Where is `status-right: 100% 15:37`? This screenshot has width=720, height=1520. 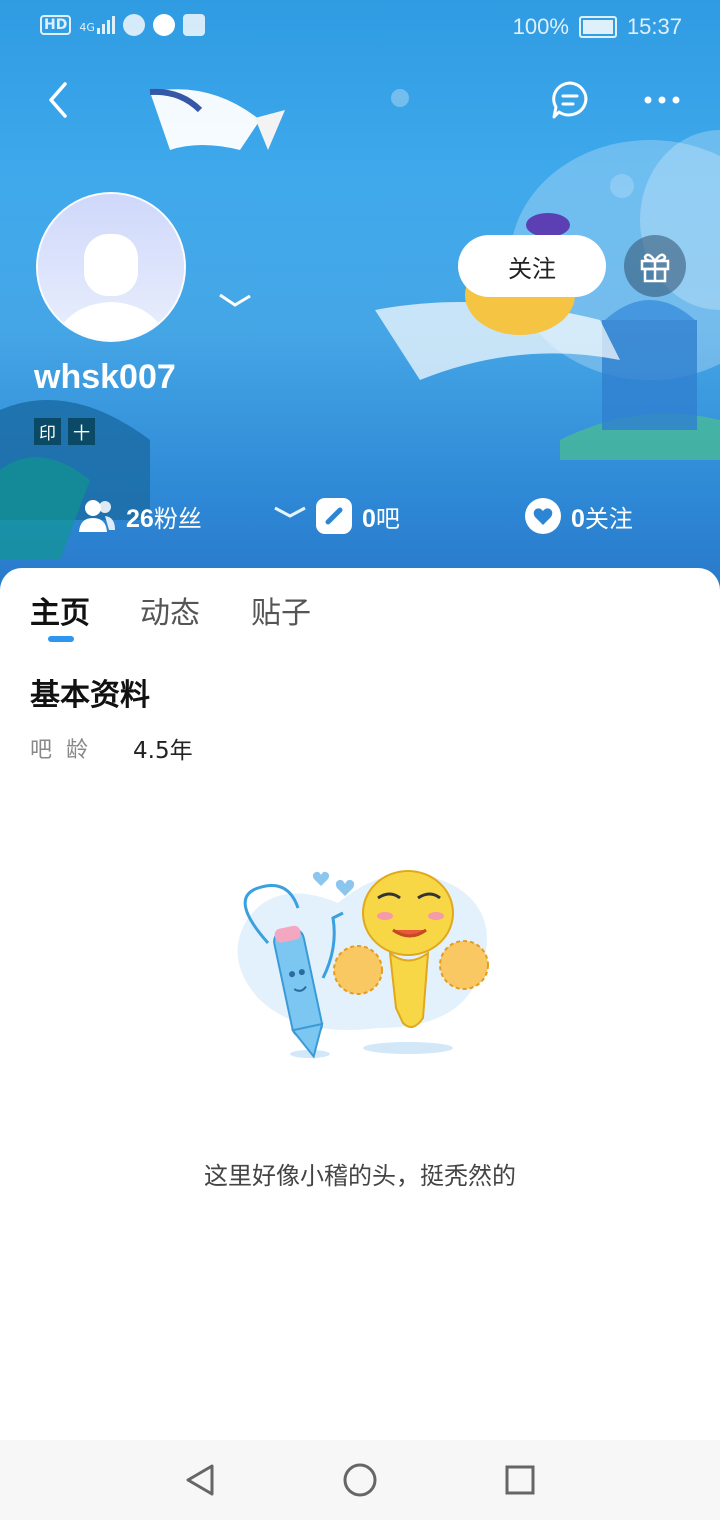 status-right: 100% 15:37 is located at coordinates (597, 27).